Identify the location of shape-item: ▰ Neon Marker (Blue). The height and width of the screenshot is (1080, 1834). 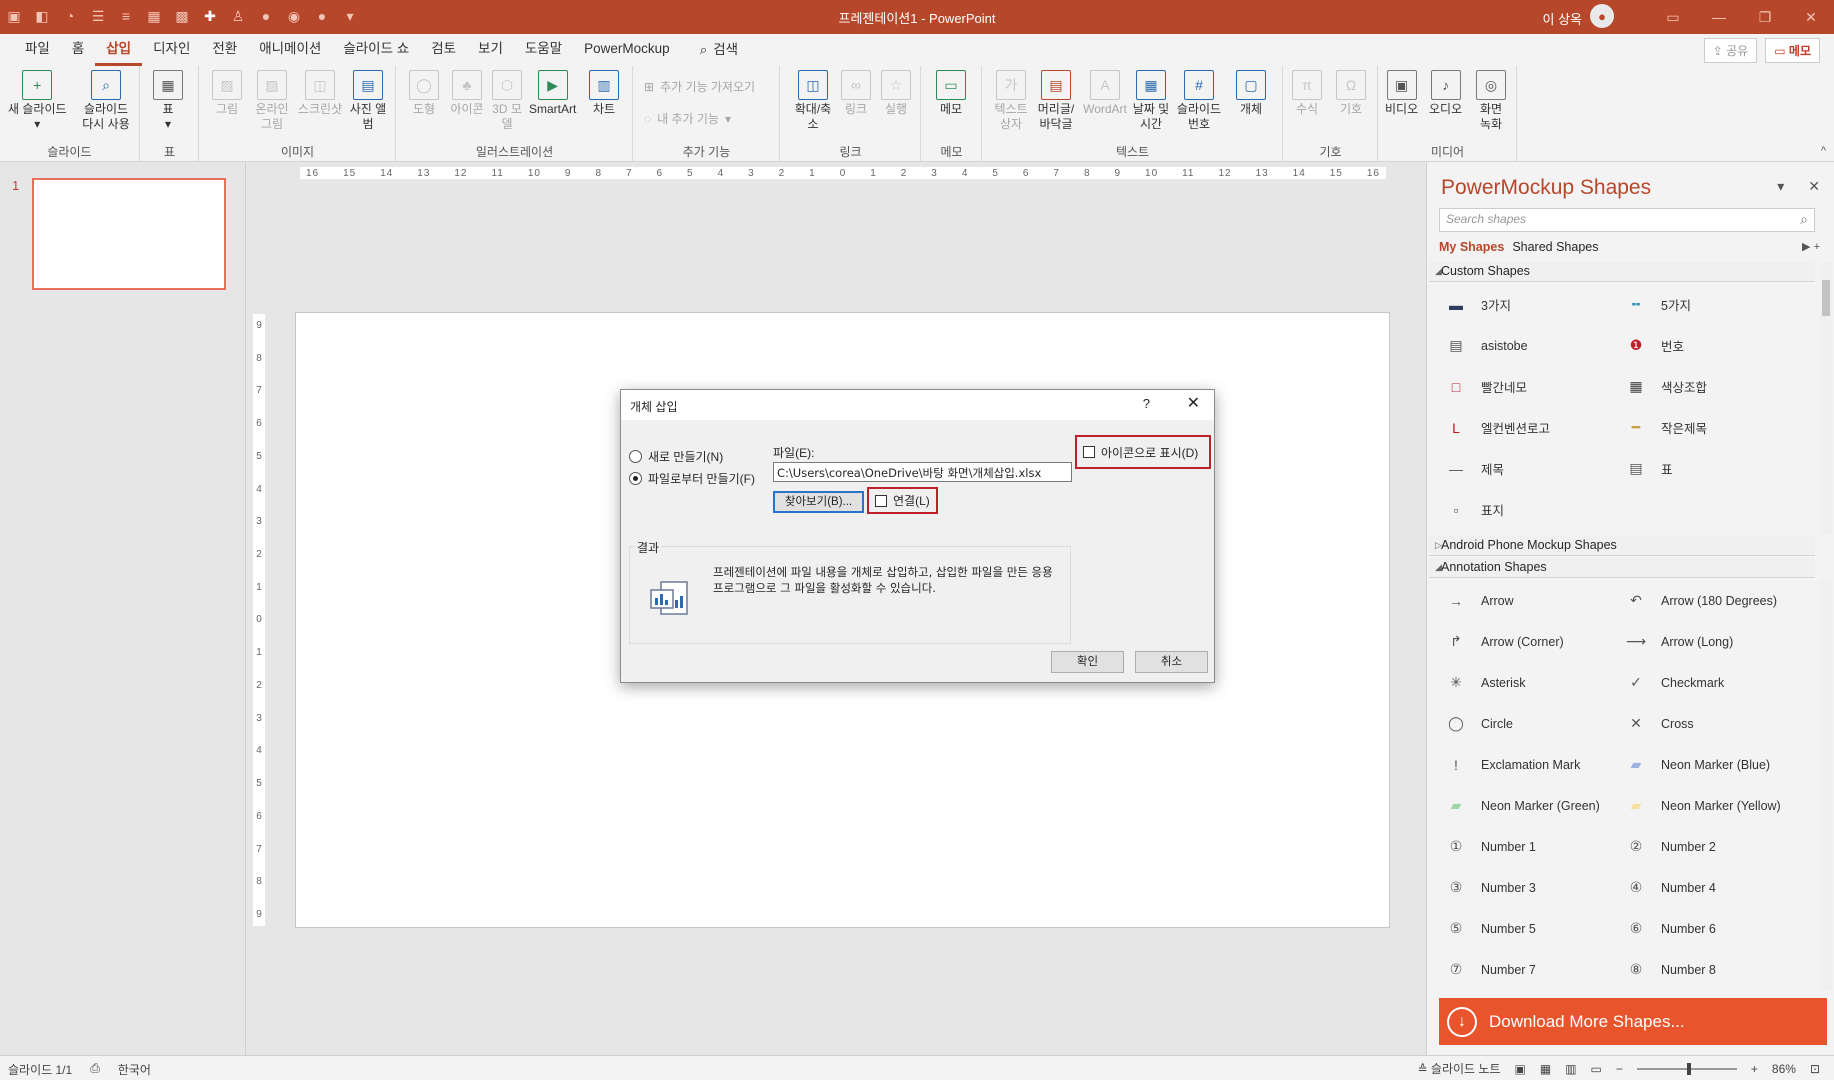
(1699, 764).